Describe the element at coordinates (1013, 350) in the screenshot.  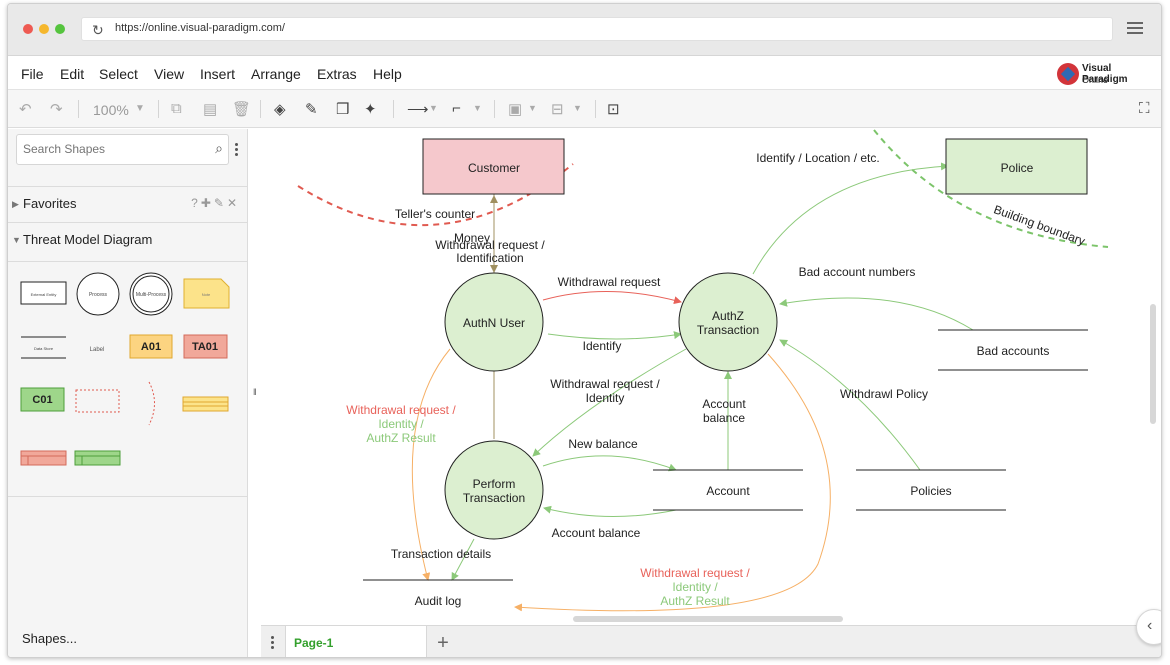
I see `store-bad-accounts: Bad accounts` at that location.